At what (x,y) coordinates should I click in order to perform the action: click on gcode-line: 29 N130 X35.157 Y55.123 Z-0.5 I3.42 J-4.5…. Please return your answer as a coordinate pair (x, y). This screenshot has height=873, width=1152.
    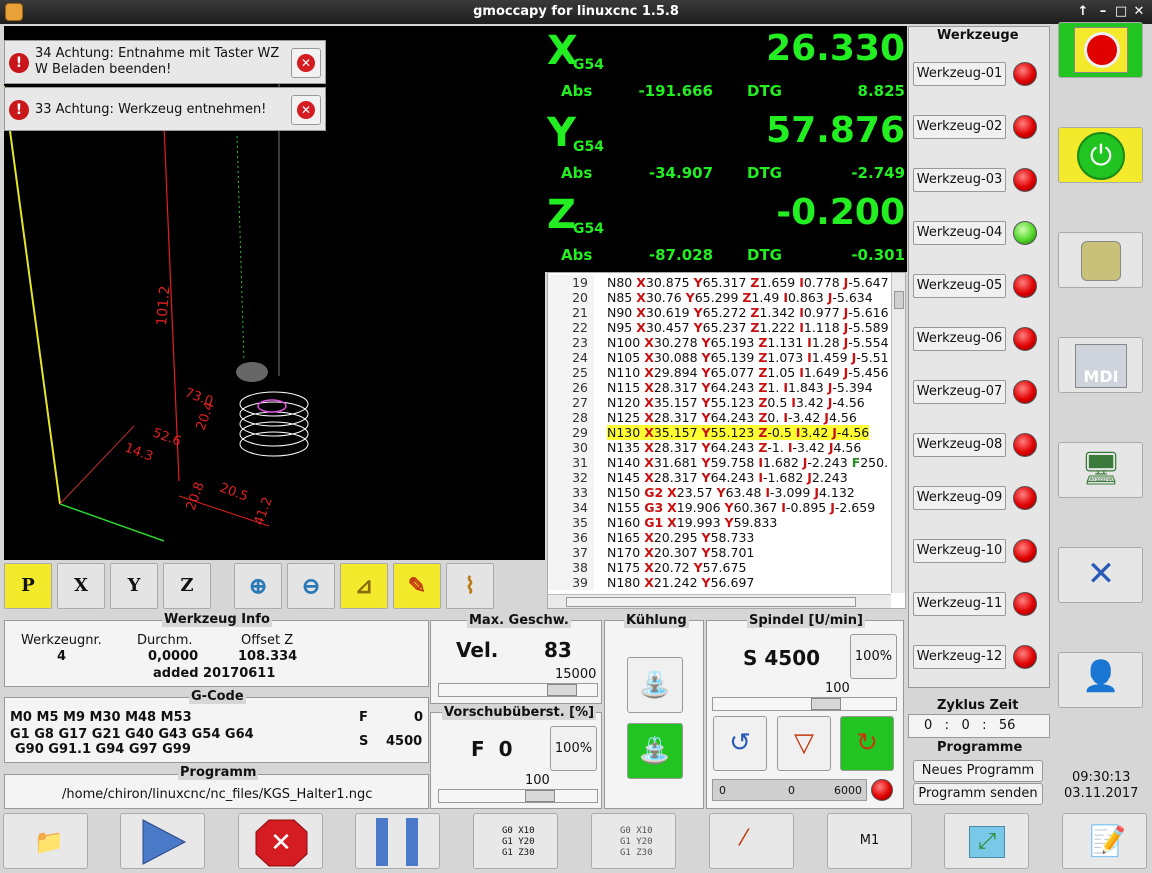
    Looking at the image, I should click on (719, 432).